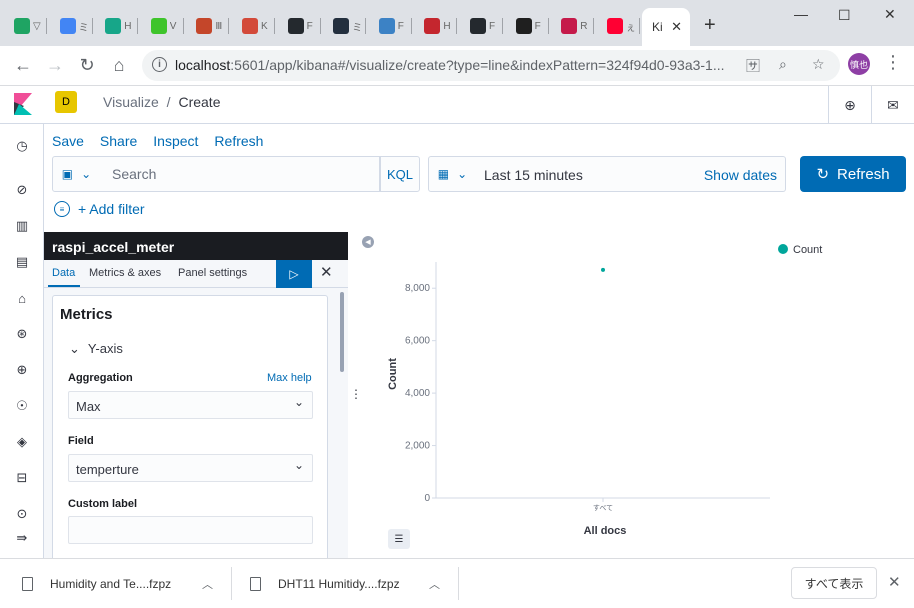 This screenshot has height=608, width=914. Describe the element at coordinates (22, 226) in the screenshot. I see `visualize-chart-icon: ▥` at that location.